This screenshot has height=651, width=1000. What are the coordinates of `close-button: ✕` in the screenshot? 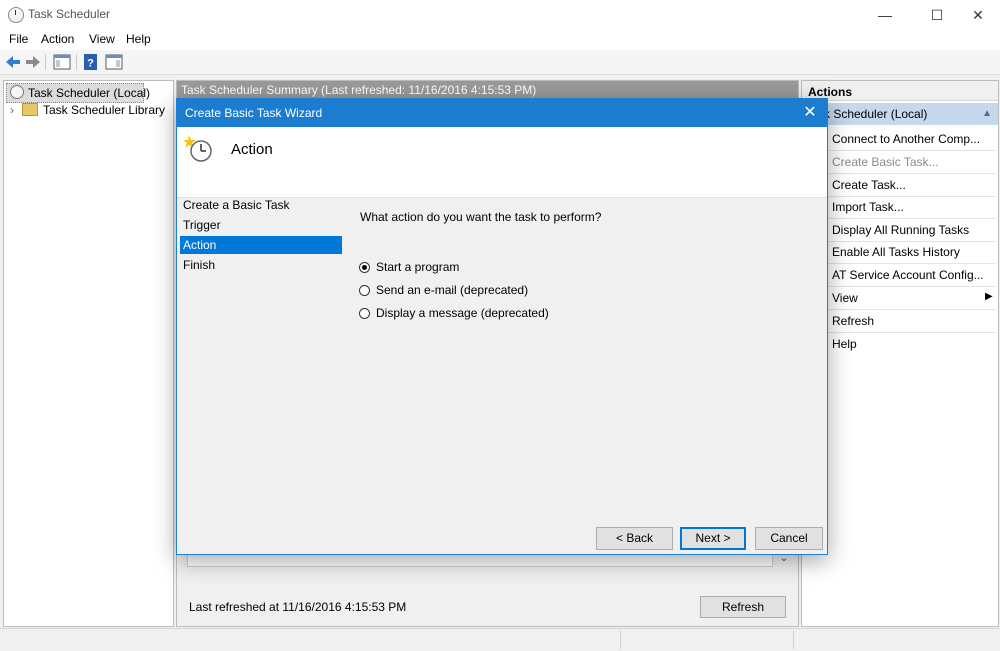 It's located at (977, 15).